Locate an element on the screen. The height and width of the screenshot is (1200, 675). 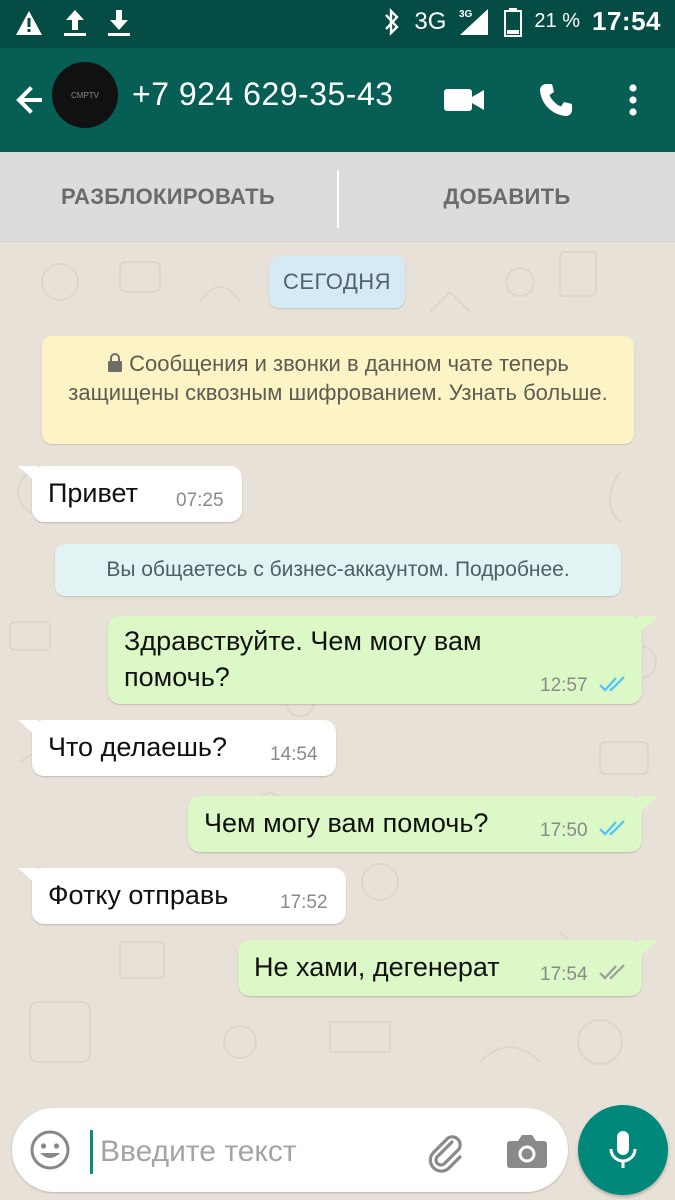
message-time: 17:52 is located at coordinates (304, 902).